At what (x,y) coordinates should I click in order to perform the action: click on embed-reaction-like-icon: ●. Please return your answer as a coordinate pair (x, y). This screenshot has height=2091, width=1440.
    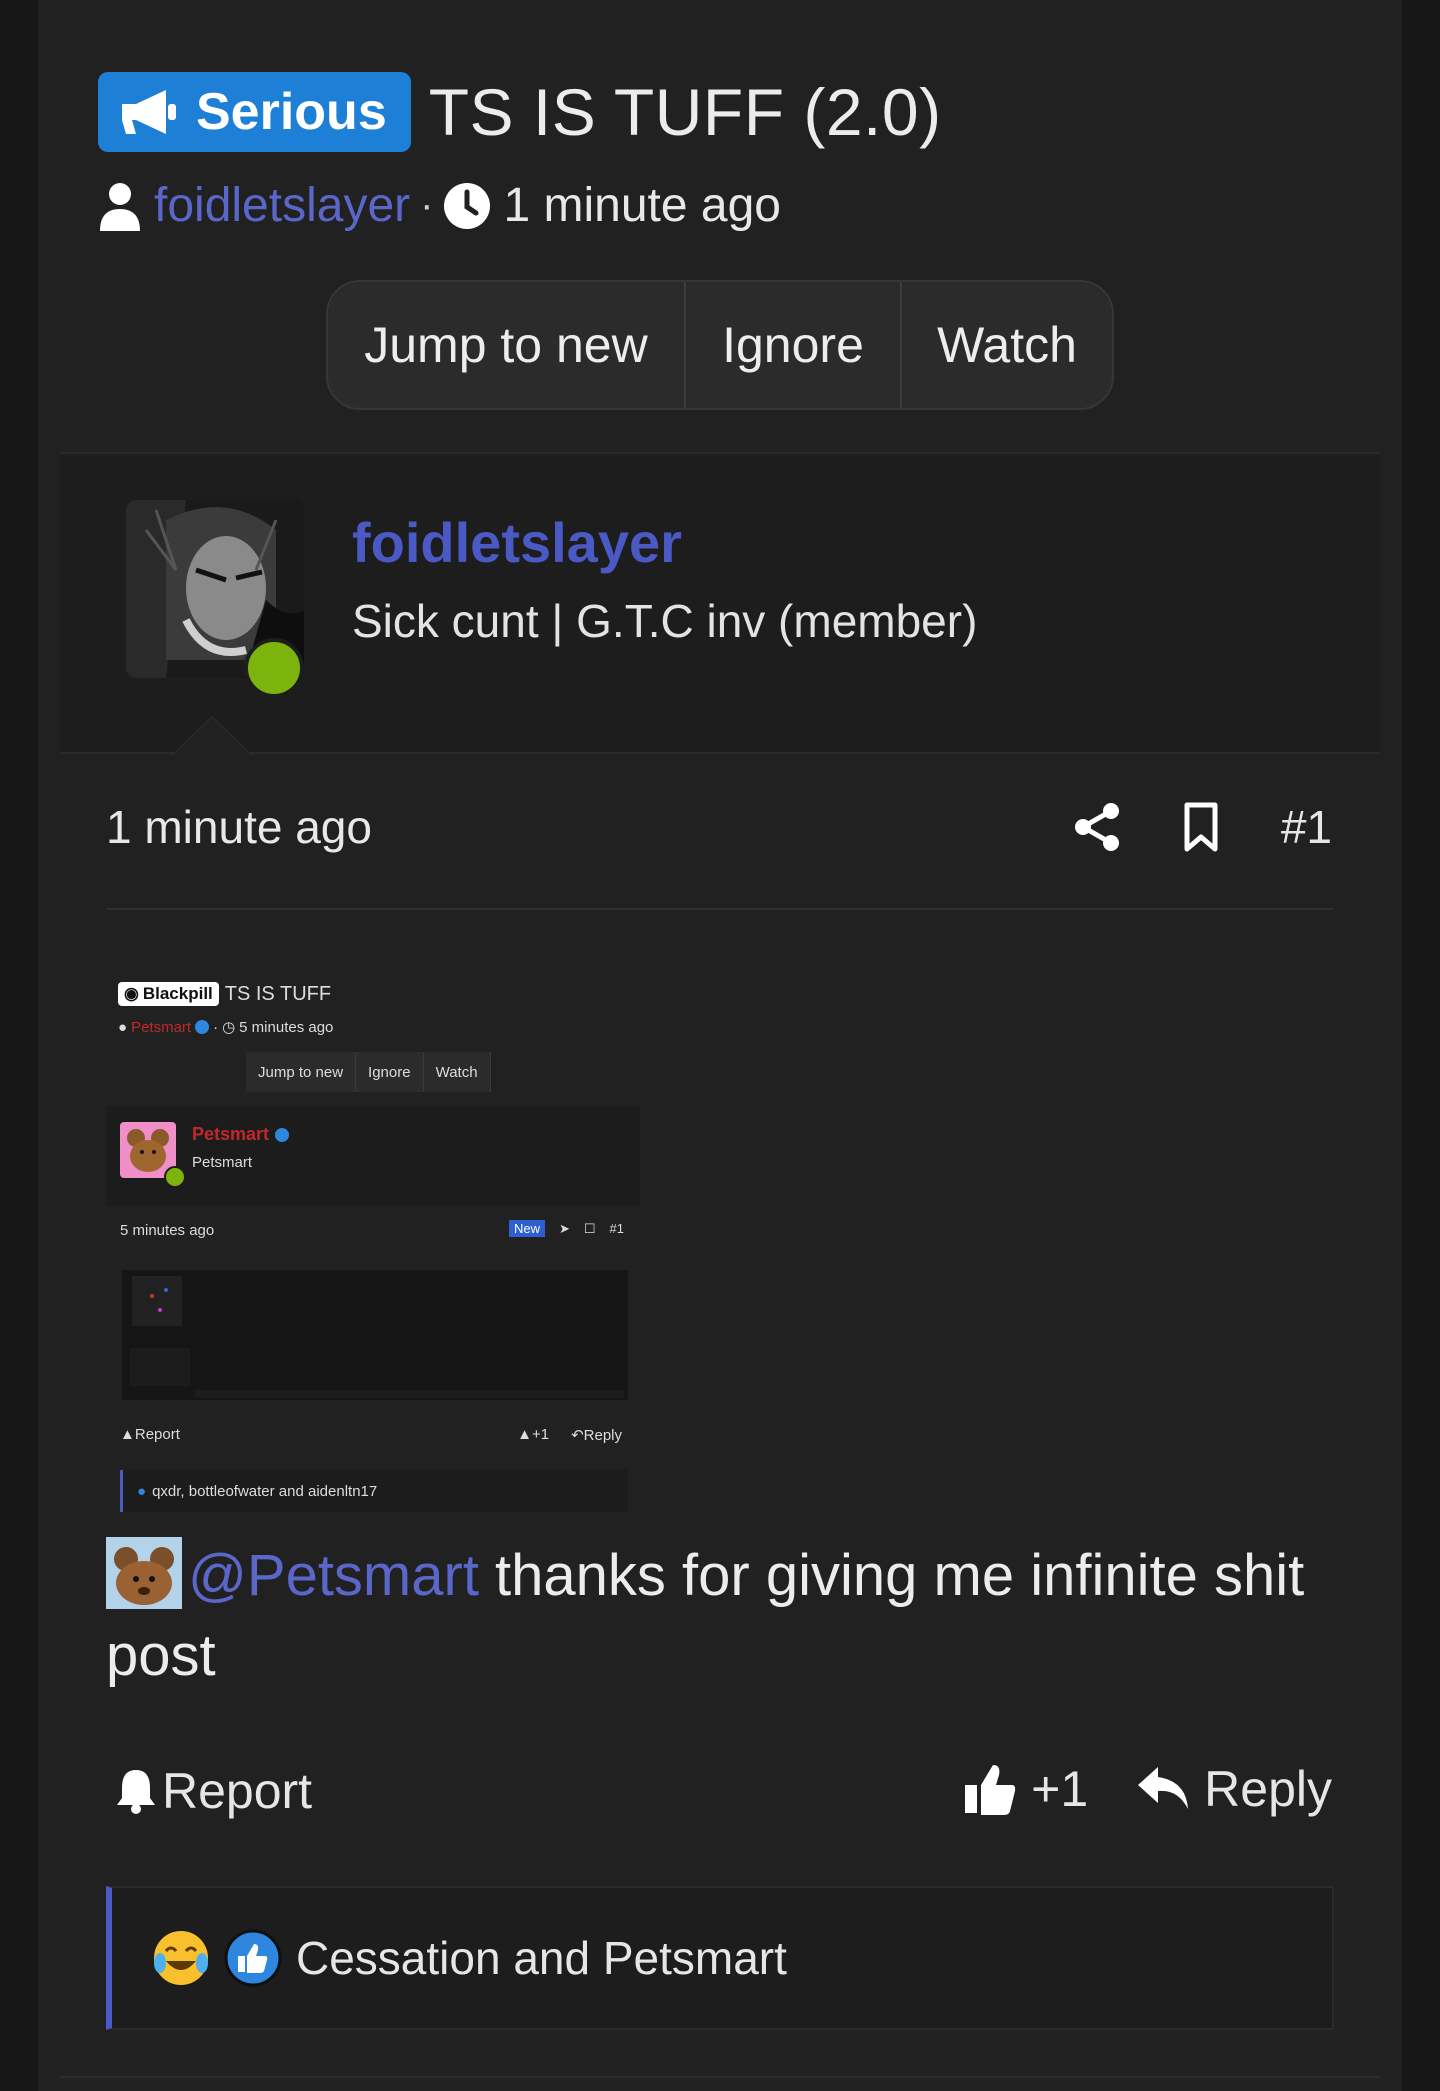
    Looking at the image, I should click on (142, 1491).